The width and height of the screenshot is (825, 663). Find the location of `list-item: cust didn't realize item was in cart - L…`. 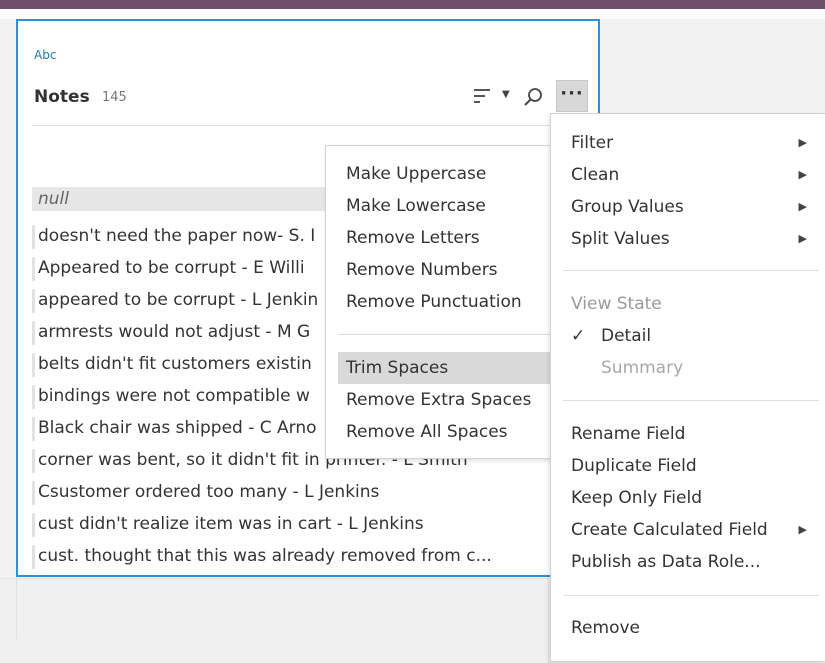

list-item: cust didn't realize item was in cart - L… is located at coordinates (292, 525).